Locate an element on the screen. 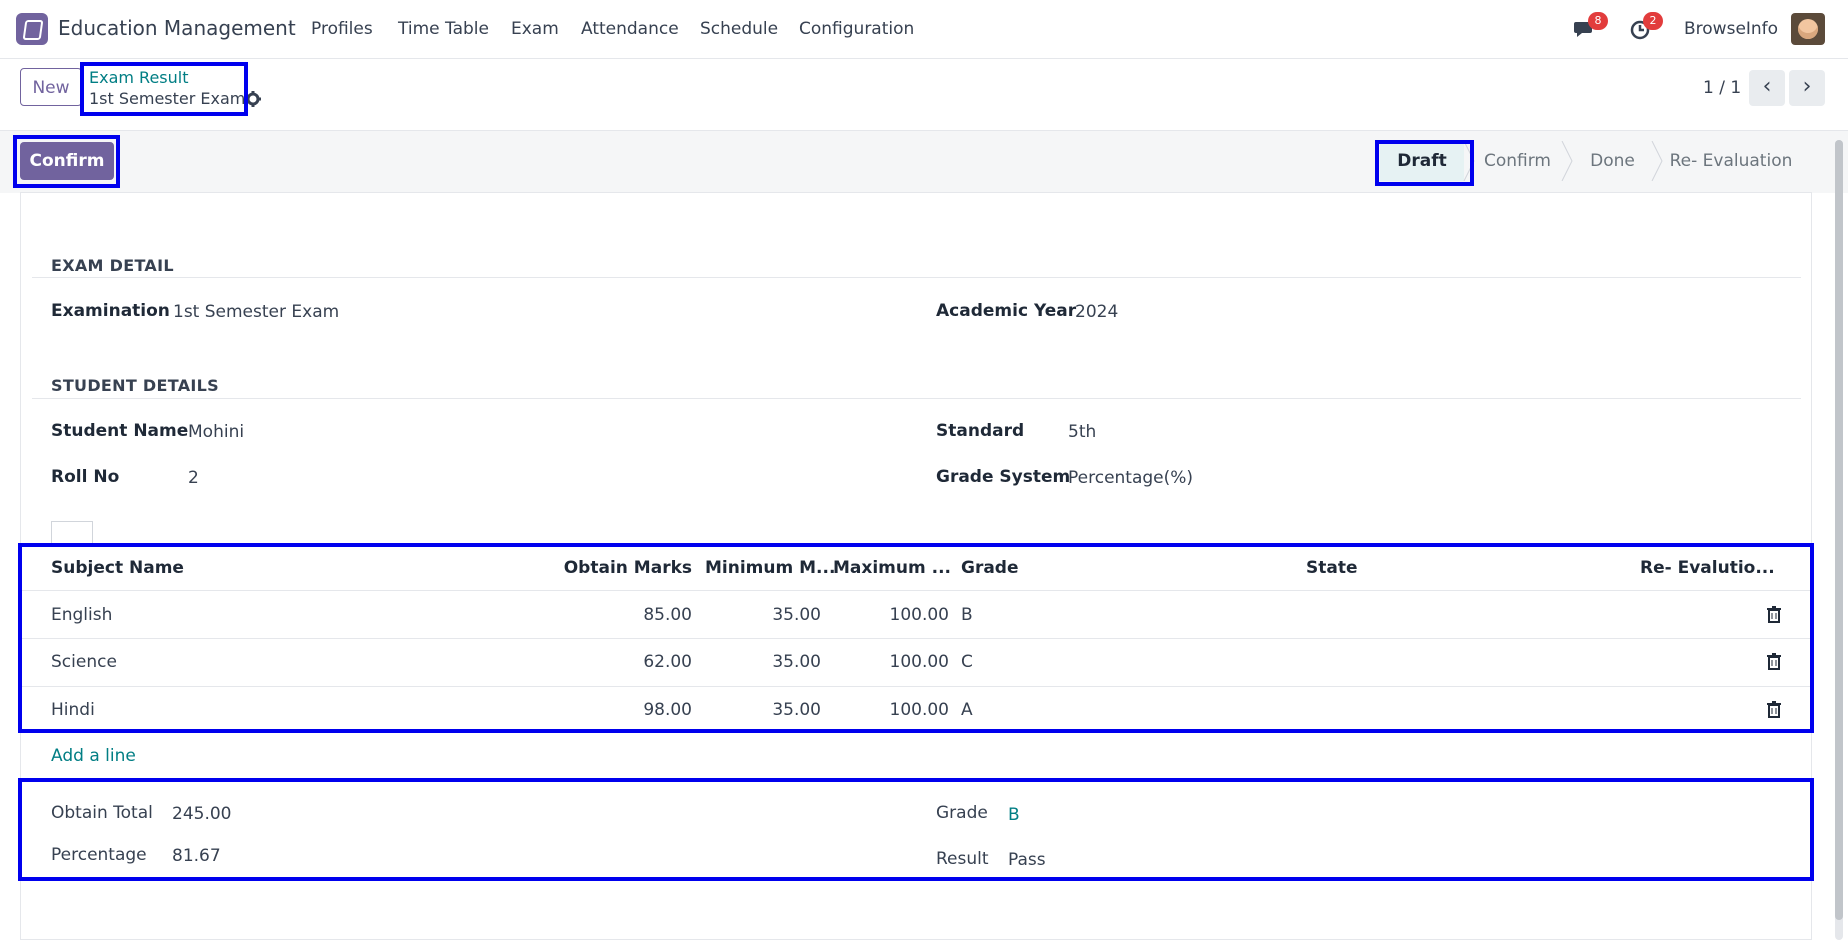  student-details-title: STUDENT DETAILS is located at coordinates (135, 385).